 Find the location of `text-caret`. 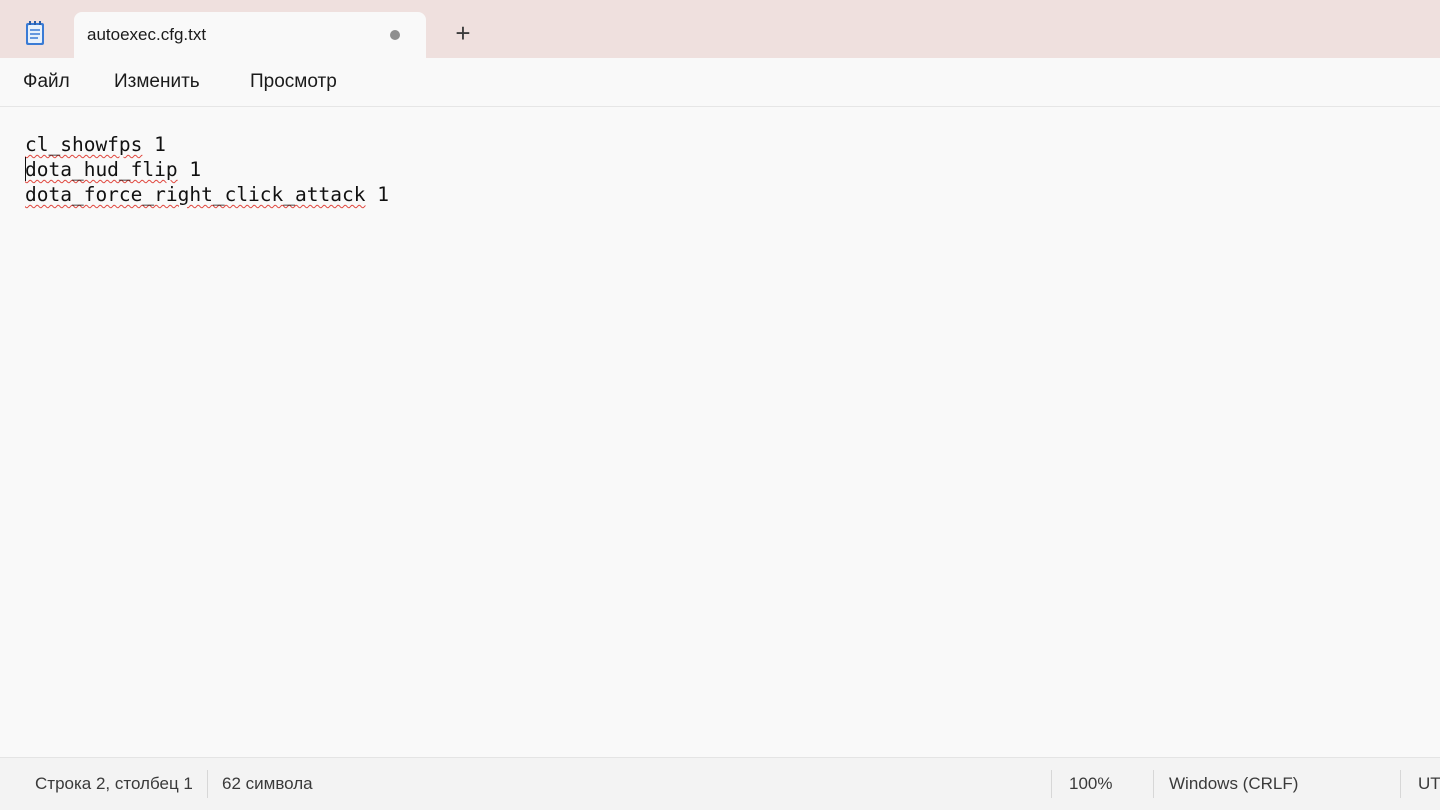

text-caret is located at coordinates (25, 169).